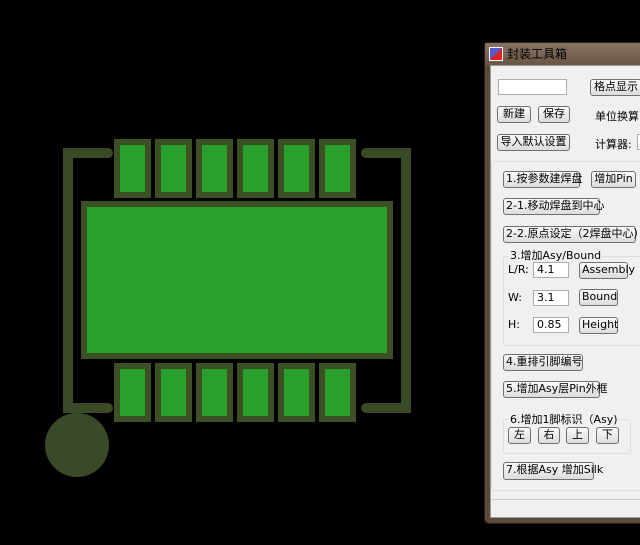  Describe the element at coordinates (237, 280) in the screenshot. I see `body` at that location.